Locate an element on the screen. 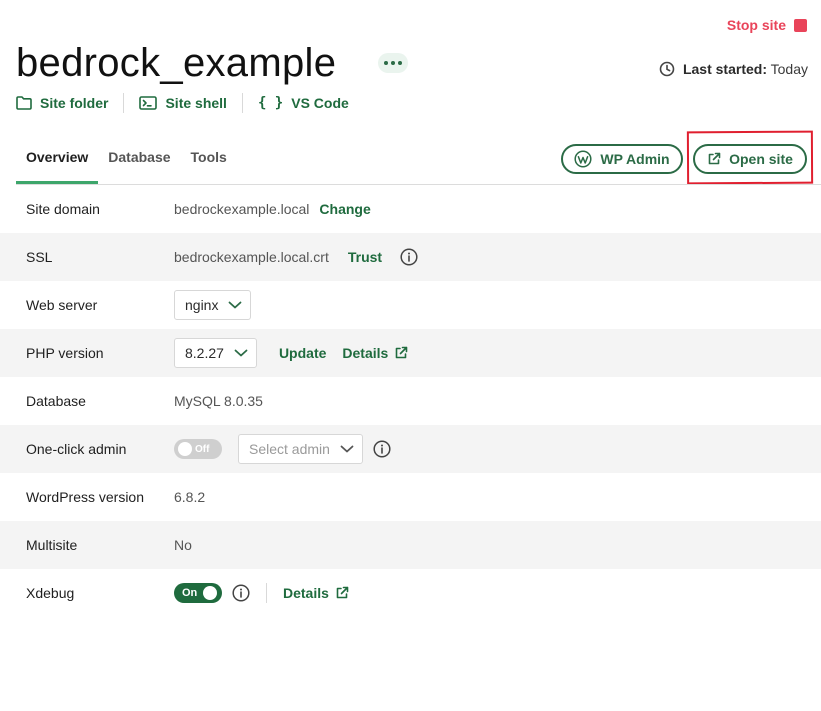 The height and width of the screenshot is (711, 821). site-shell-label: Site shell is located at coordinates (196, 103).